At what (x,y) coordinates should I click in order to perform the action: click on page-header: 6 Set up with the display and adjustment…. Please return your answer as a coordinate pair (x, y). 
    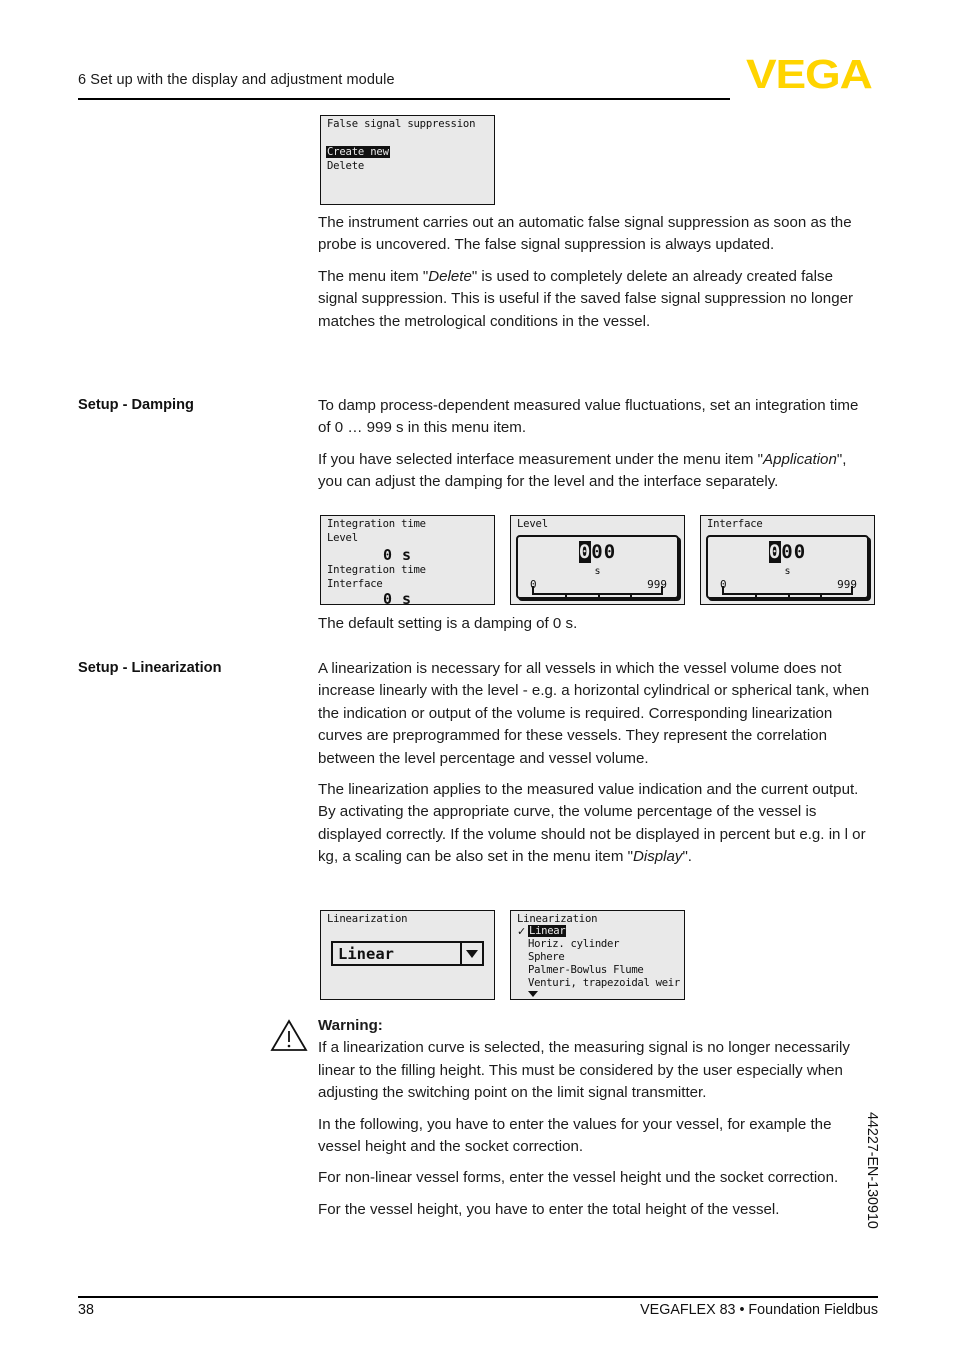
    Looking at the image, I should click on (478, 85).